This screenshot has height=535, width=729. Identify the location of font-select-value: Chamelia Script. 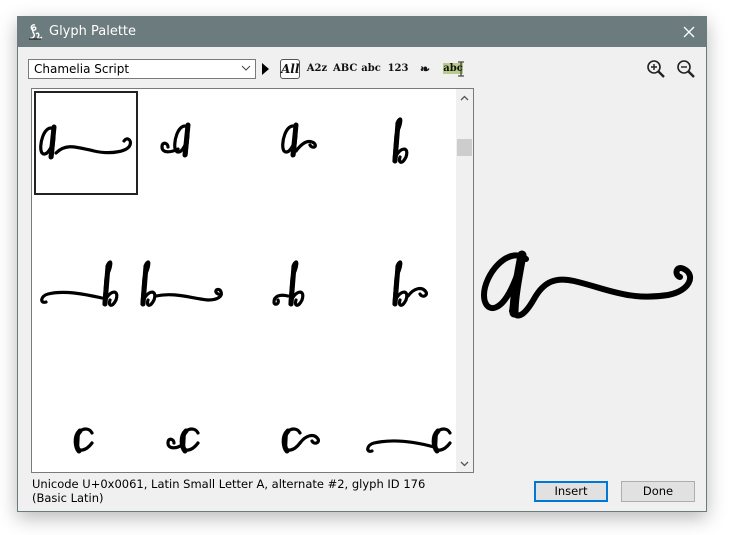
(82, 69).